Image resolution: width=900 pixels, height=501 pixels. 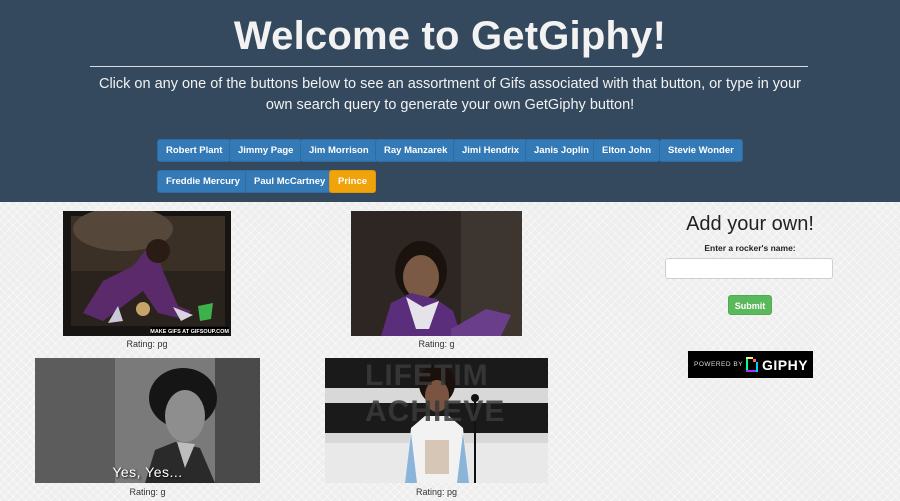 What do you see at coordinates (147, 344) in the screenshot?
I see `gif-rating-1: Rating: pg` at bounding box center [147, 344].